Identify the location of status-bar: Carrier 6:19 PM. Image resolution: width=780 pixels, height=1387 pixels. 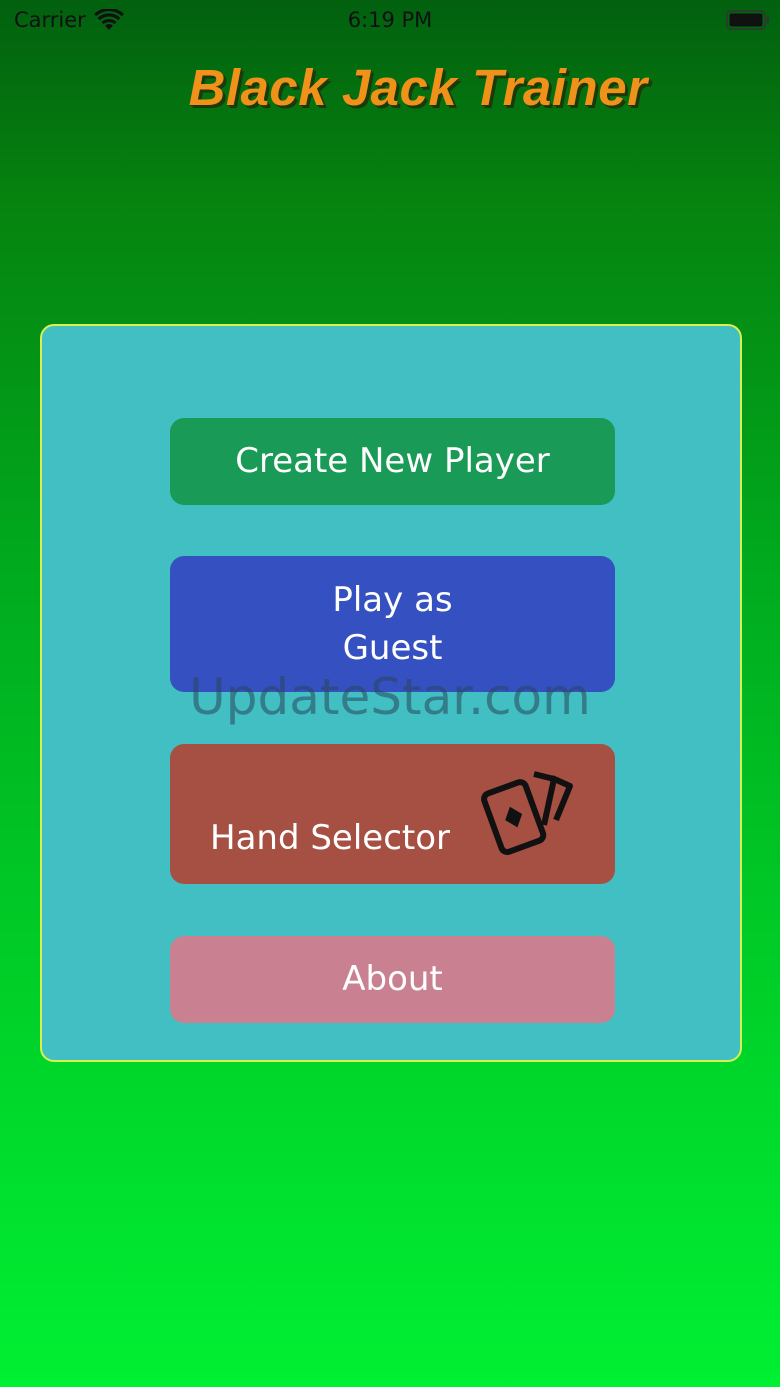
(390, 21).